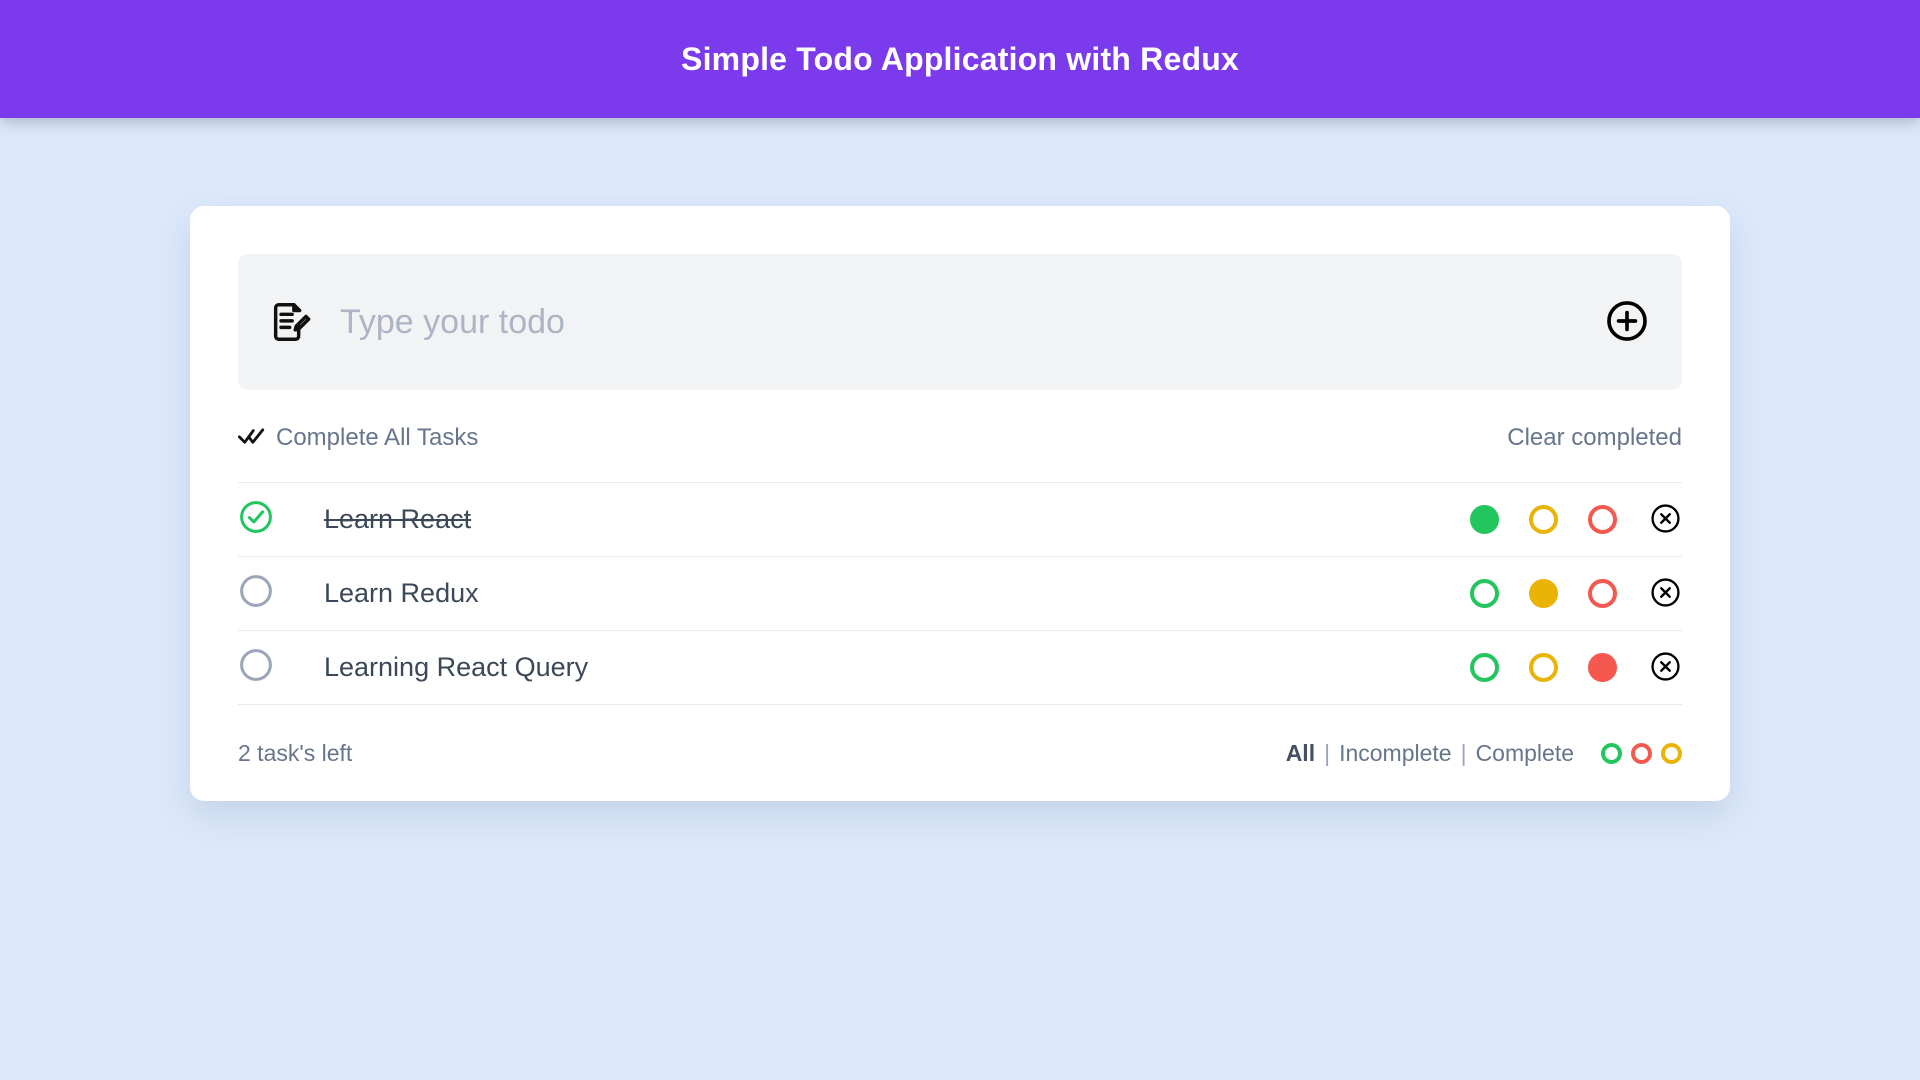 This screenshot has height=1080, width=1920. I want to click on todo-input, so click(959, 322).